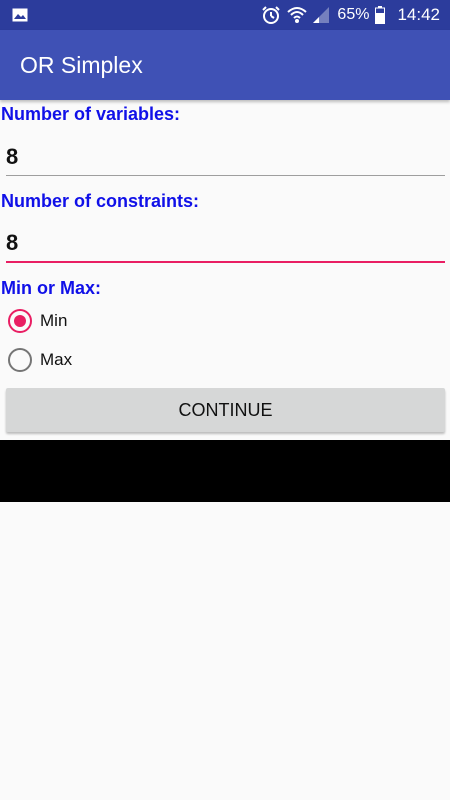 This screenshot has height=800, width=450. Describe the element at coordinates (91, 114) in the screenshot. I see `variables-label: Number of variables:` at that location.